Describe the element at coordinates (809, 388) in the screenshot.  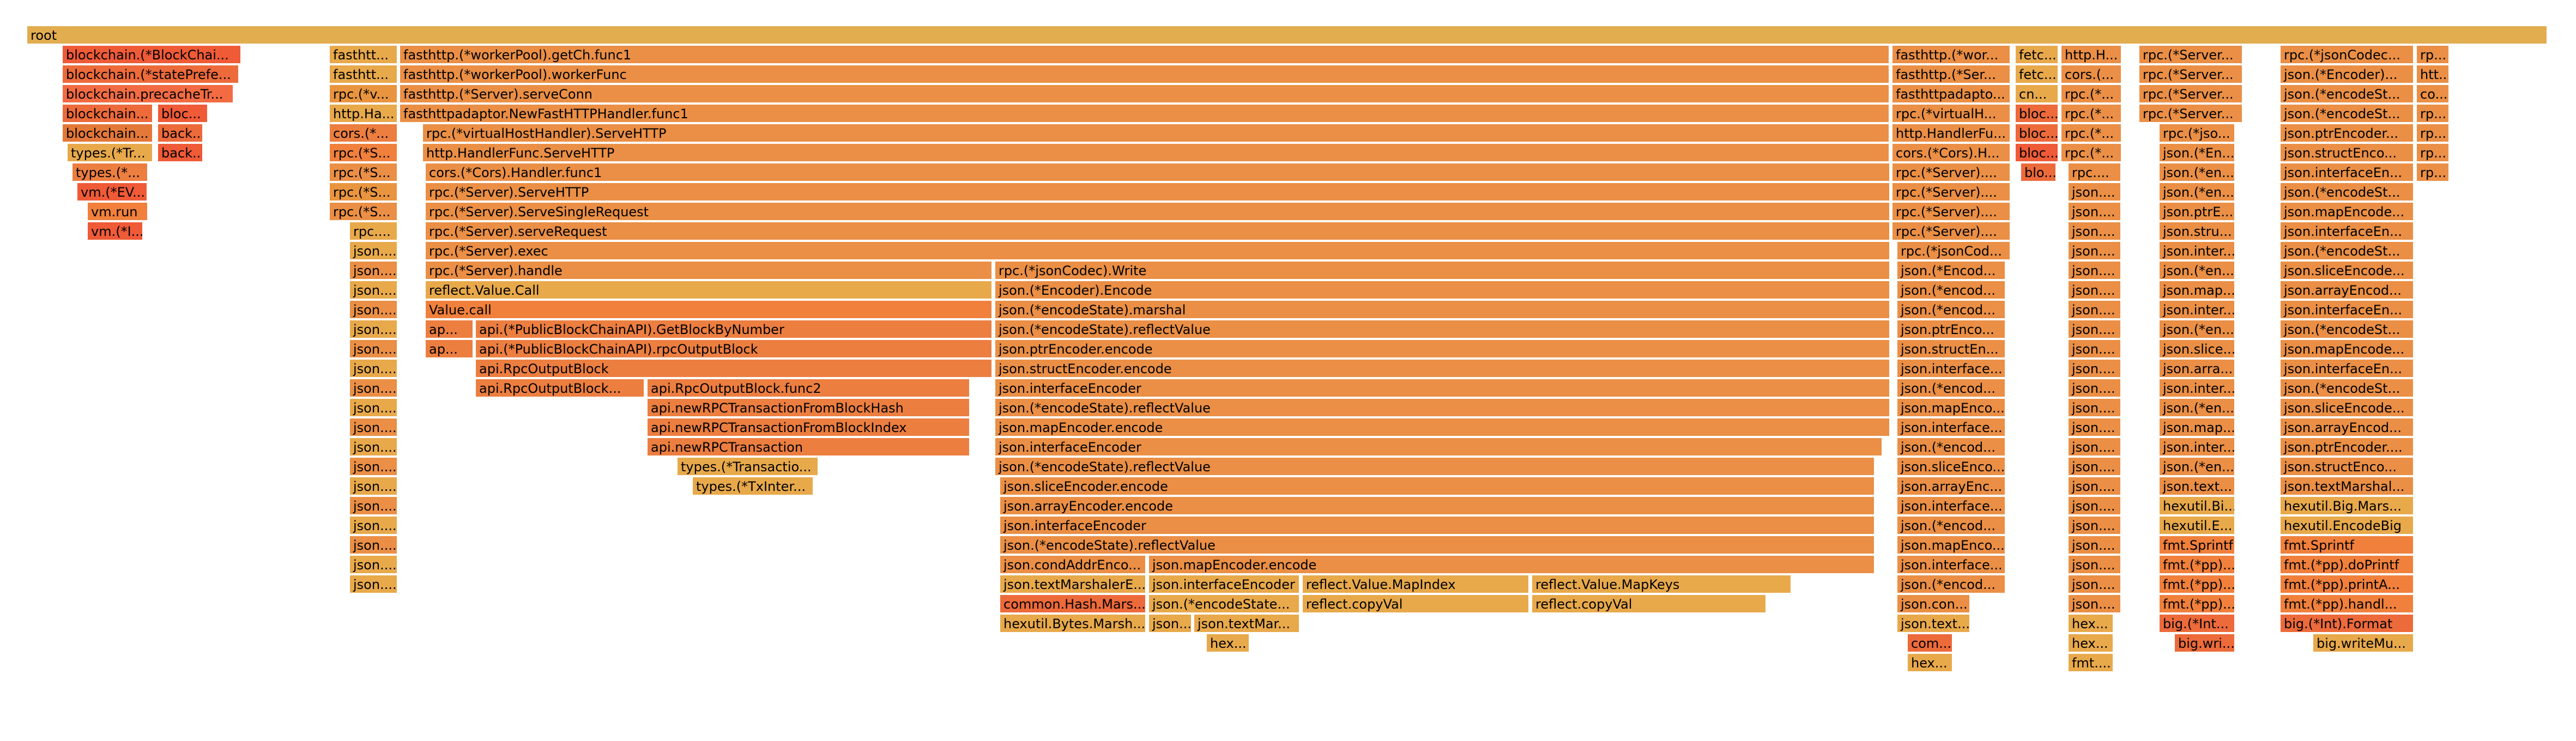
I see `stack-frame: api.RpcOutputBlock.func2` at that location.